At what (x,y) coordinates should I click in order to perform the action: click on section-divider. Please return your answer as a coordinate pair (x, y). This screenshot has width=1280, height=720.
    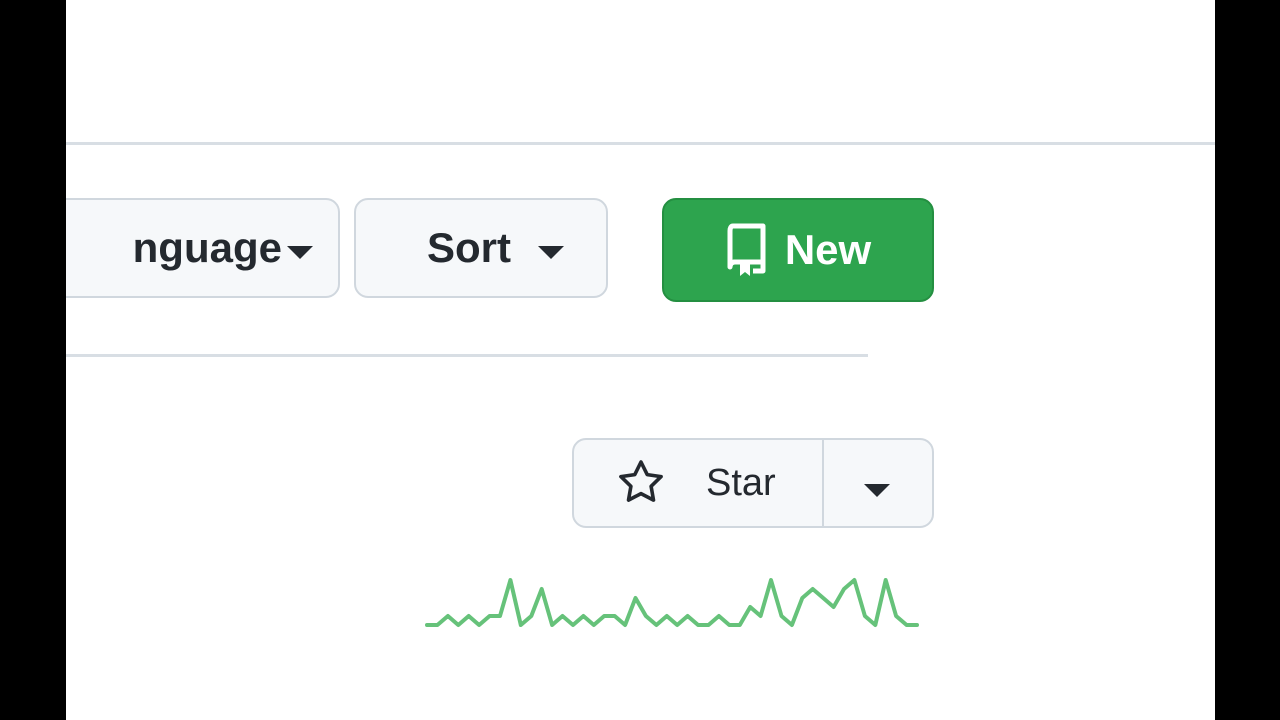
    Looking at the image, I should click on (467, 355).